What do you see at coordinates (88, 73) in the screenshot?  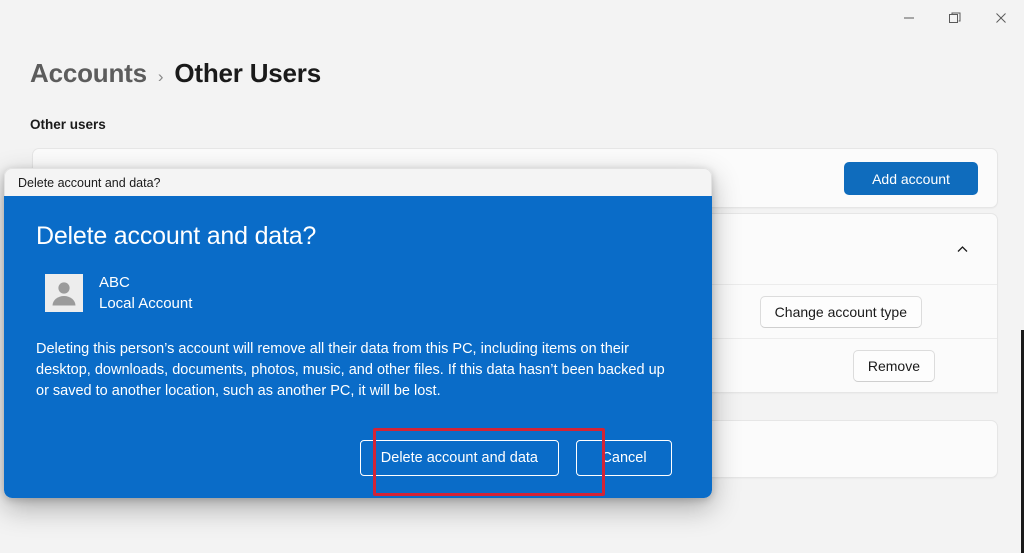 I see `breadcrumb-item-accounts: Accounts` at bounding box center [88, 73].